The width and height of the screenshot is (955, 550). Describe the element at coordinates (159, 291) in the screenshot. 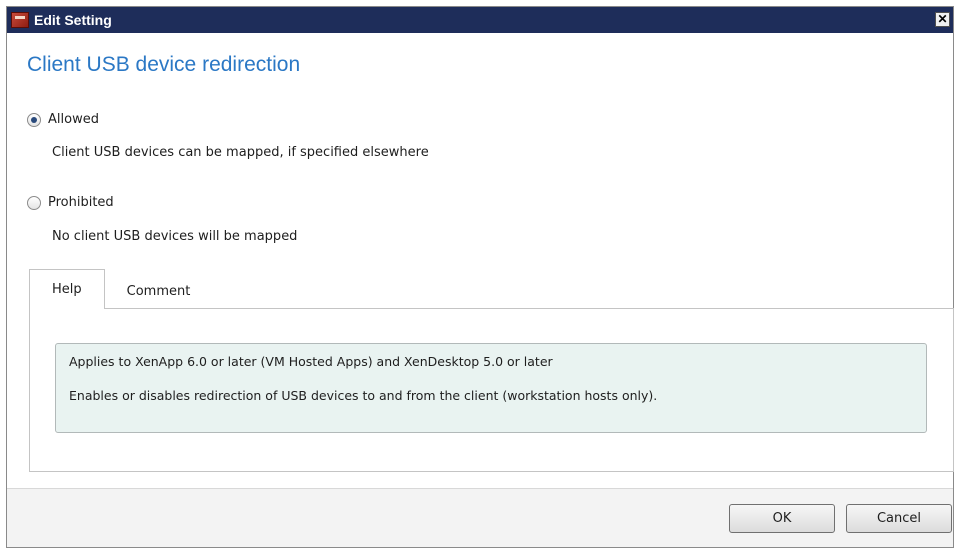

I see `tab-comment: Comment` at that location.